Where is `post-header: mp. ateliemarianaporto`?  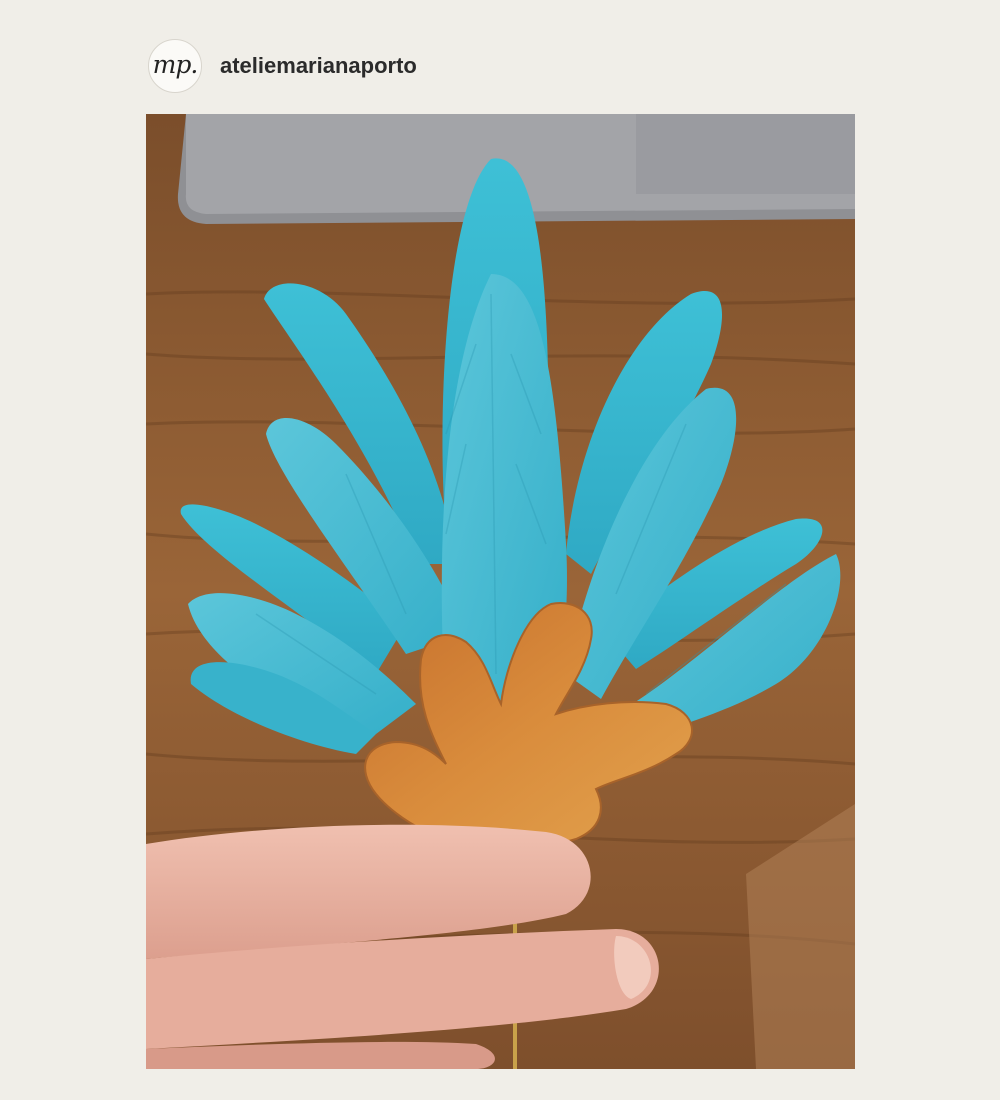 post-header: mp. ateliemarianaporto is located at coordinates (282, 66).